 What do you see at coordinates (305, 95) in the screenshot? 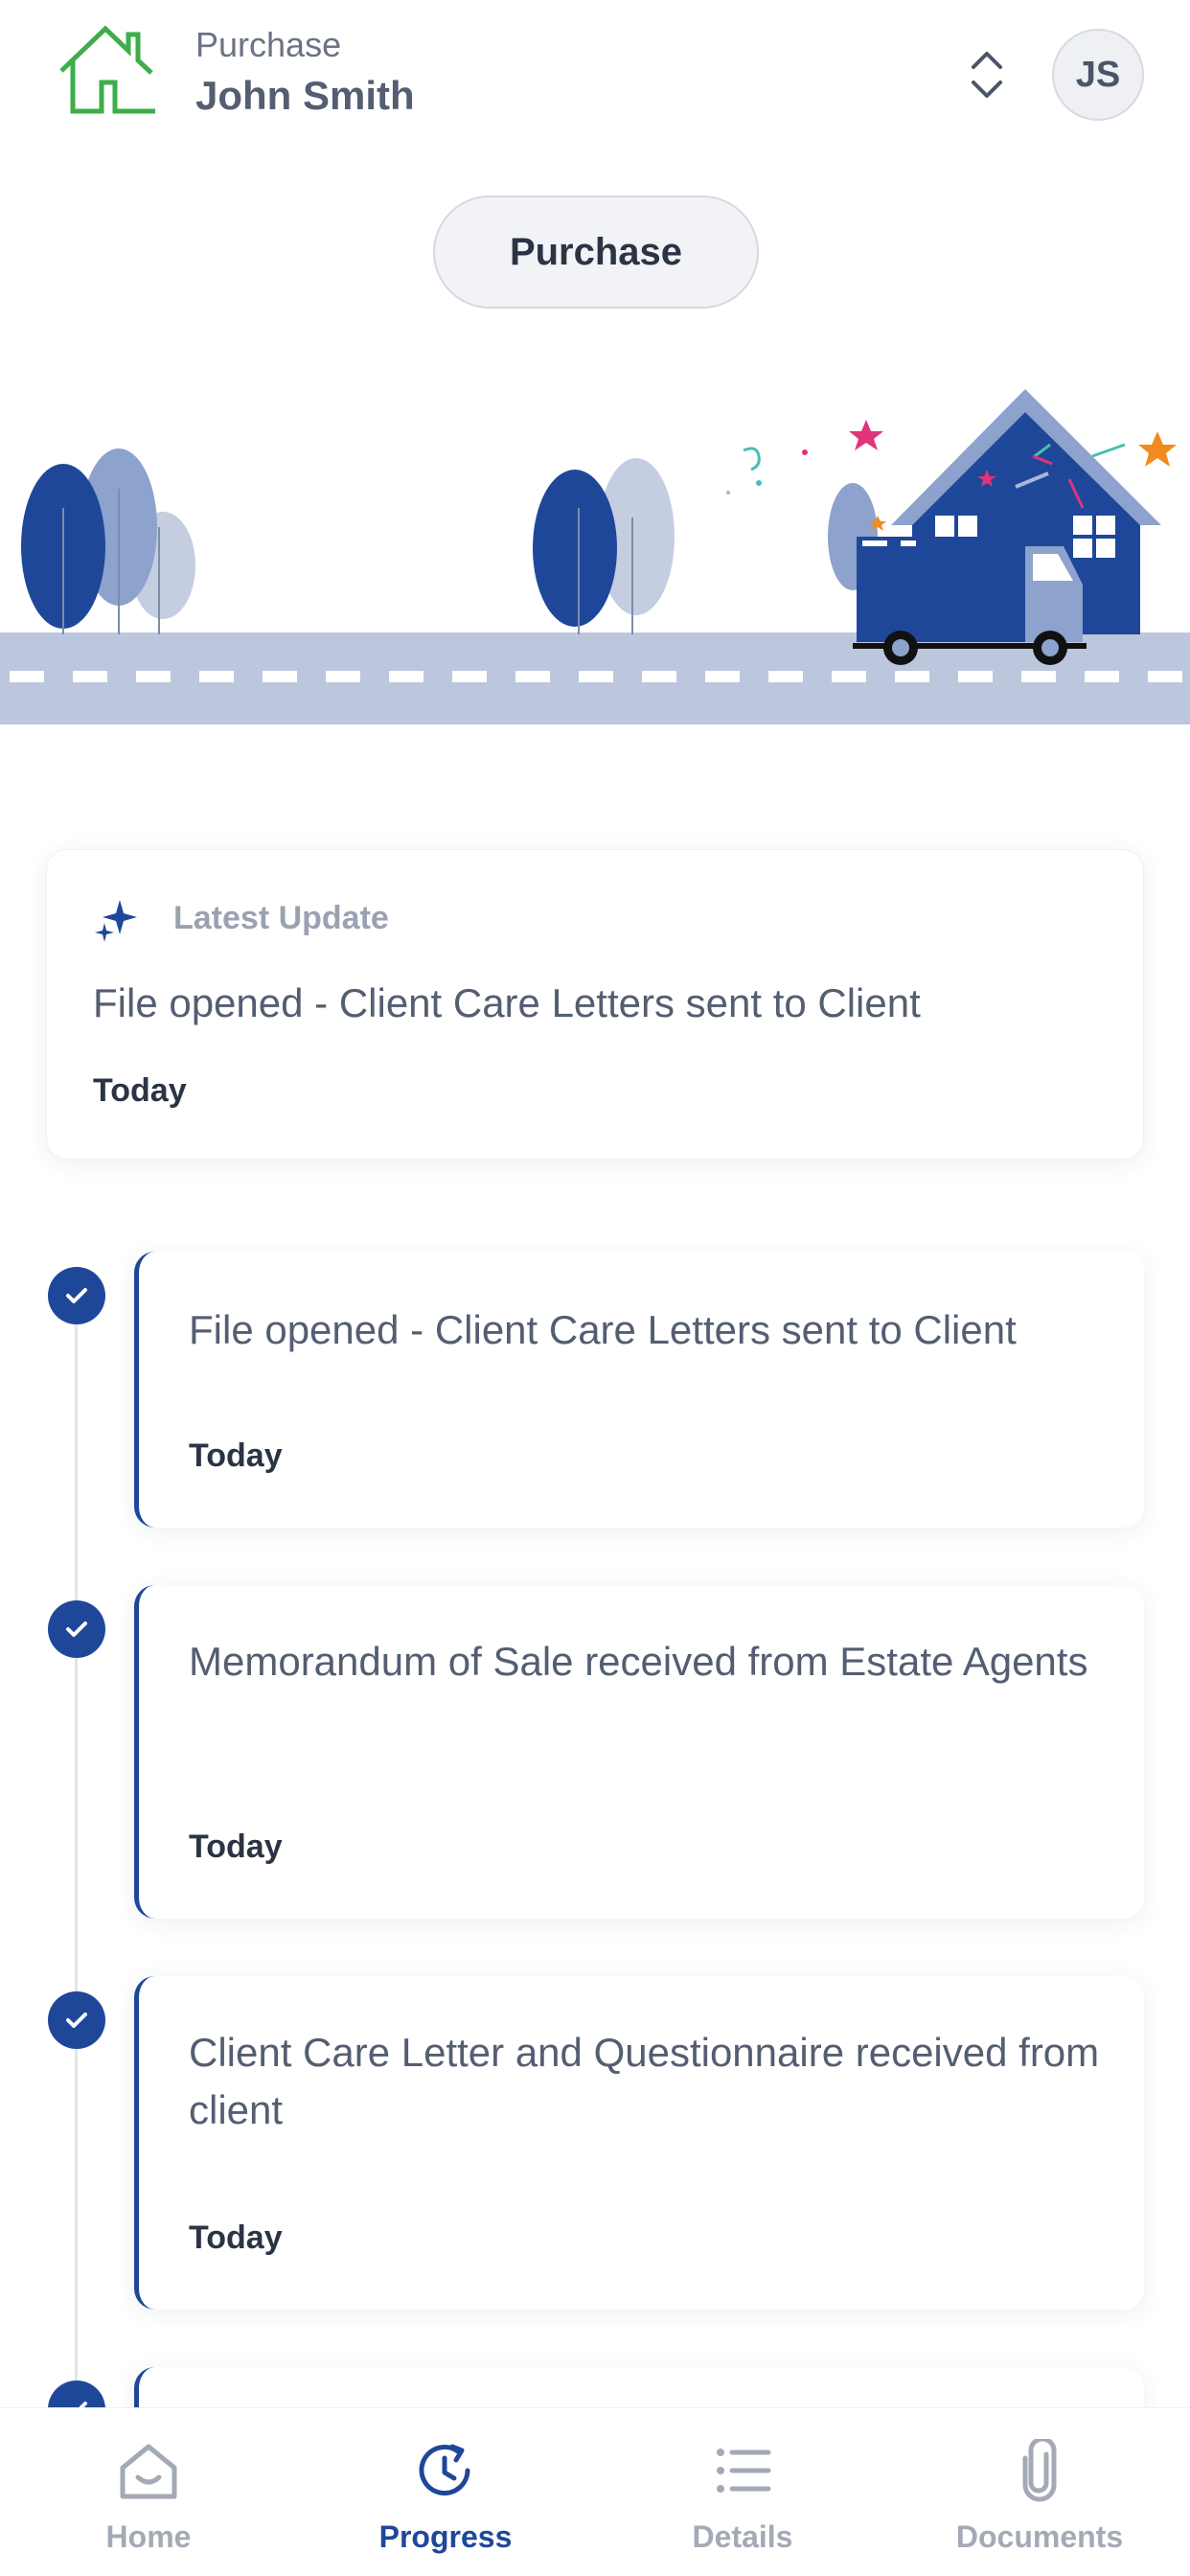
I see `client-name: John Smith` at bounding box center [305, 95].